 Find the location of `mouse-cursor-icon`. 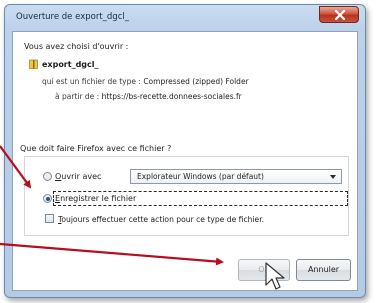

mouse-cursor-icon is located at coordinates (275, 276).